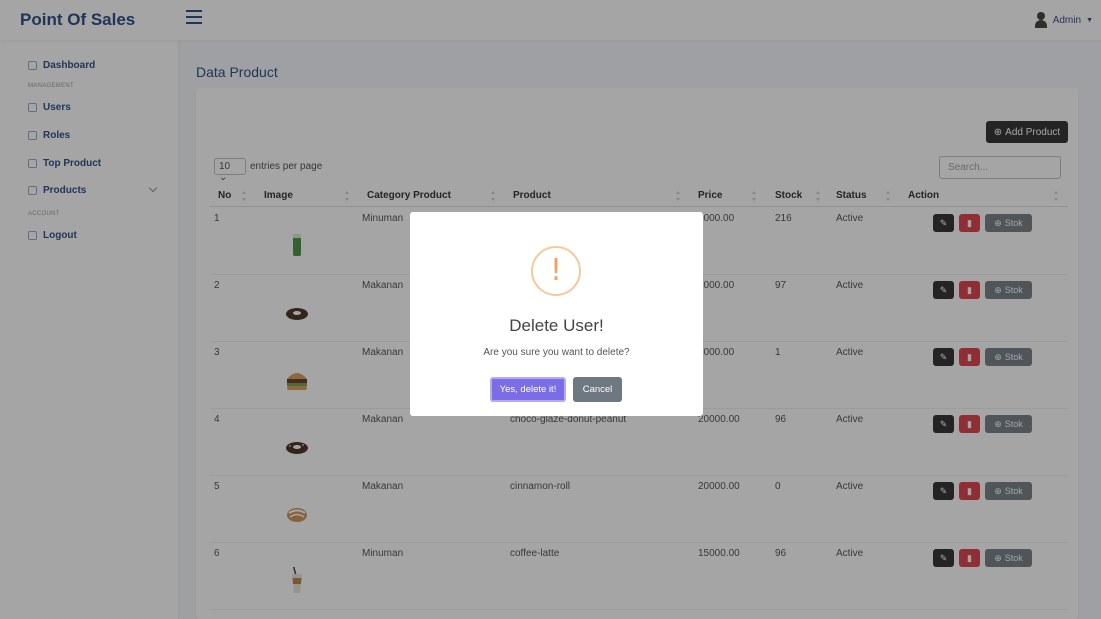  What do you see at coordinates (556, 325) in the screenshot?
I see `dialog-title: Delete User!` at bounding box center [556, 325].